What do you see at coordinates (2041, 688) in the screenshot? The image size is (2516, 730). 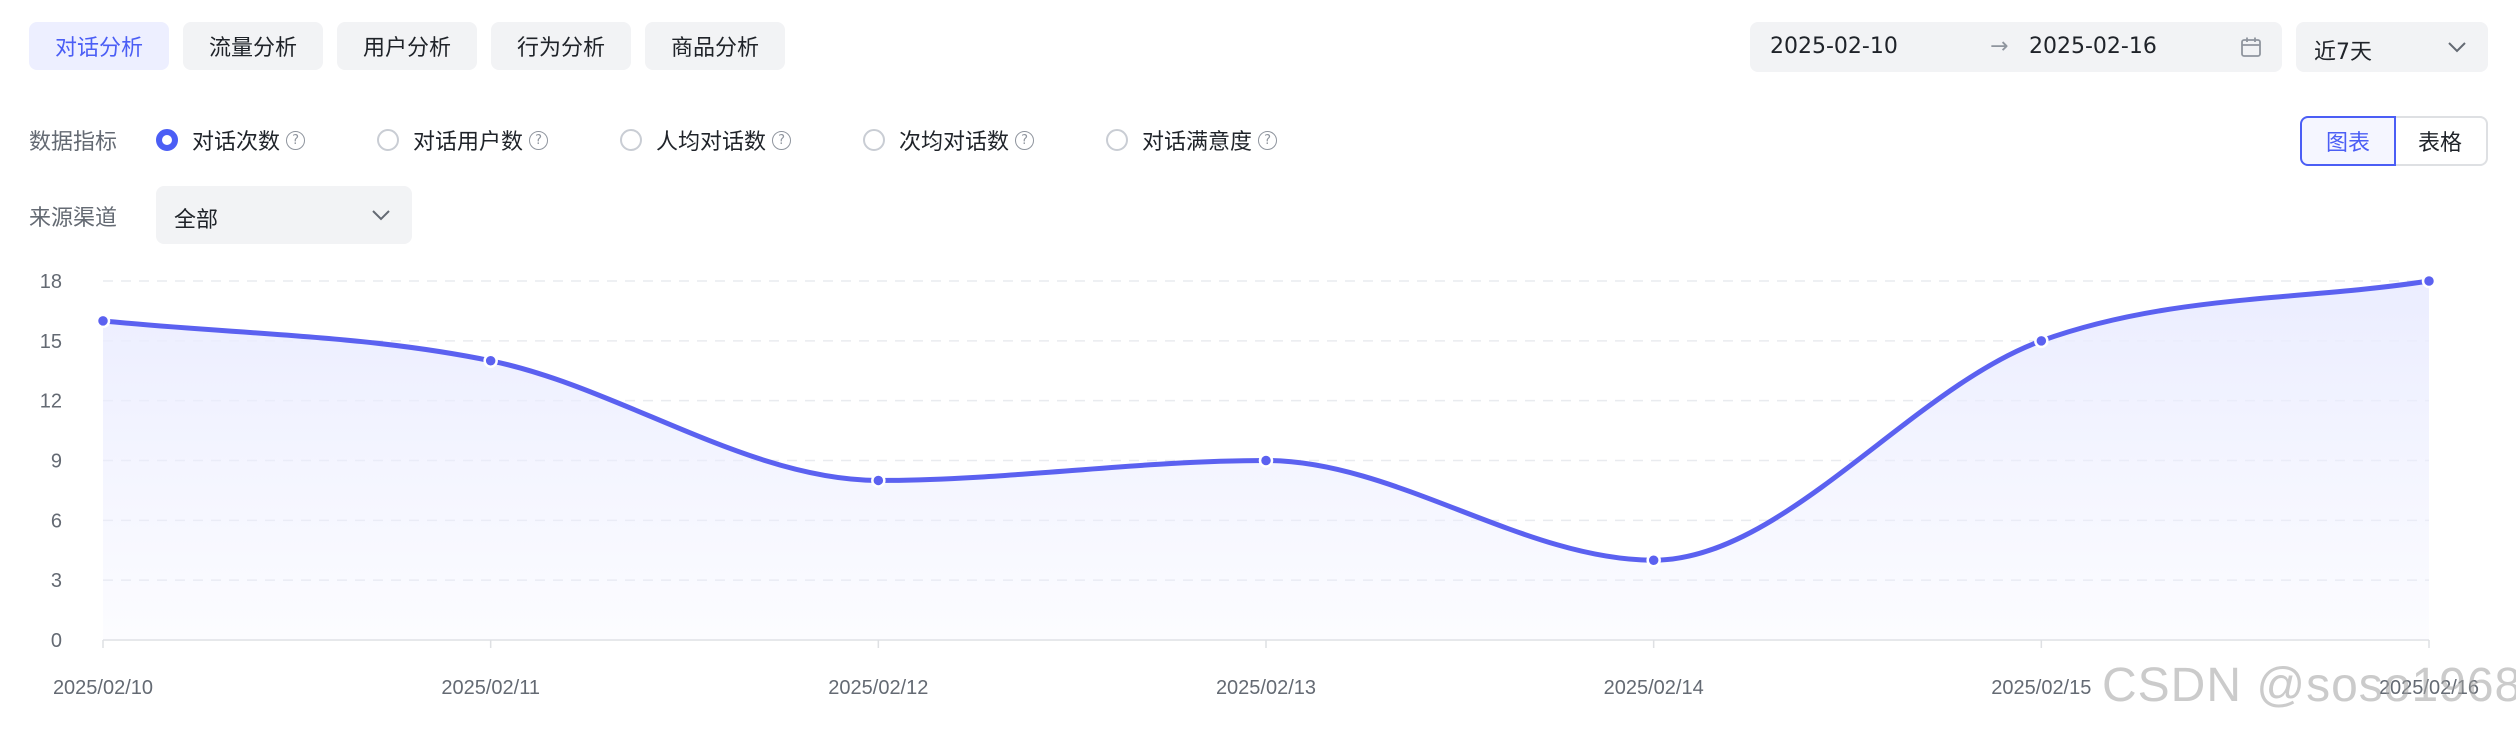 I see `x-tick-label: 2025/02/15` at bounding box center [2041, 688].